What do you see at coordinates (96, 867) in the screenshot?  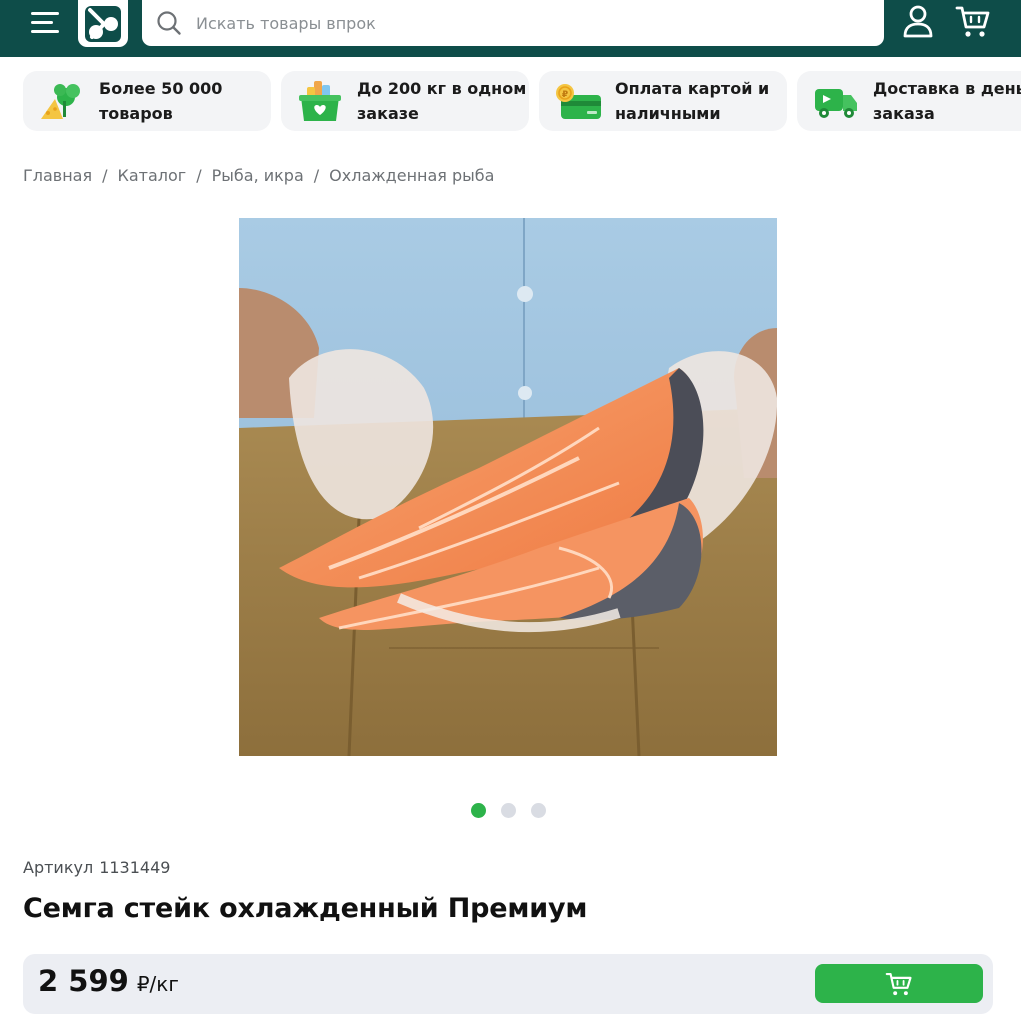 I see `article-number: Артикул 1131449` at bounding box center [96, 867].